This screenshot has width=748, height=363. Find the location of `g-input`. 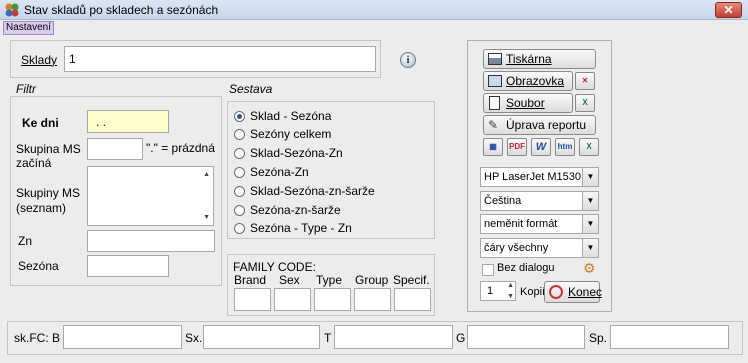

g-input is located at coordinates (526, 337).